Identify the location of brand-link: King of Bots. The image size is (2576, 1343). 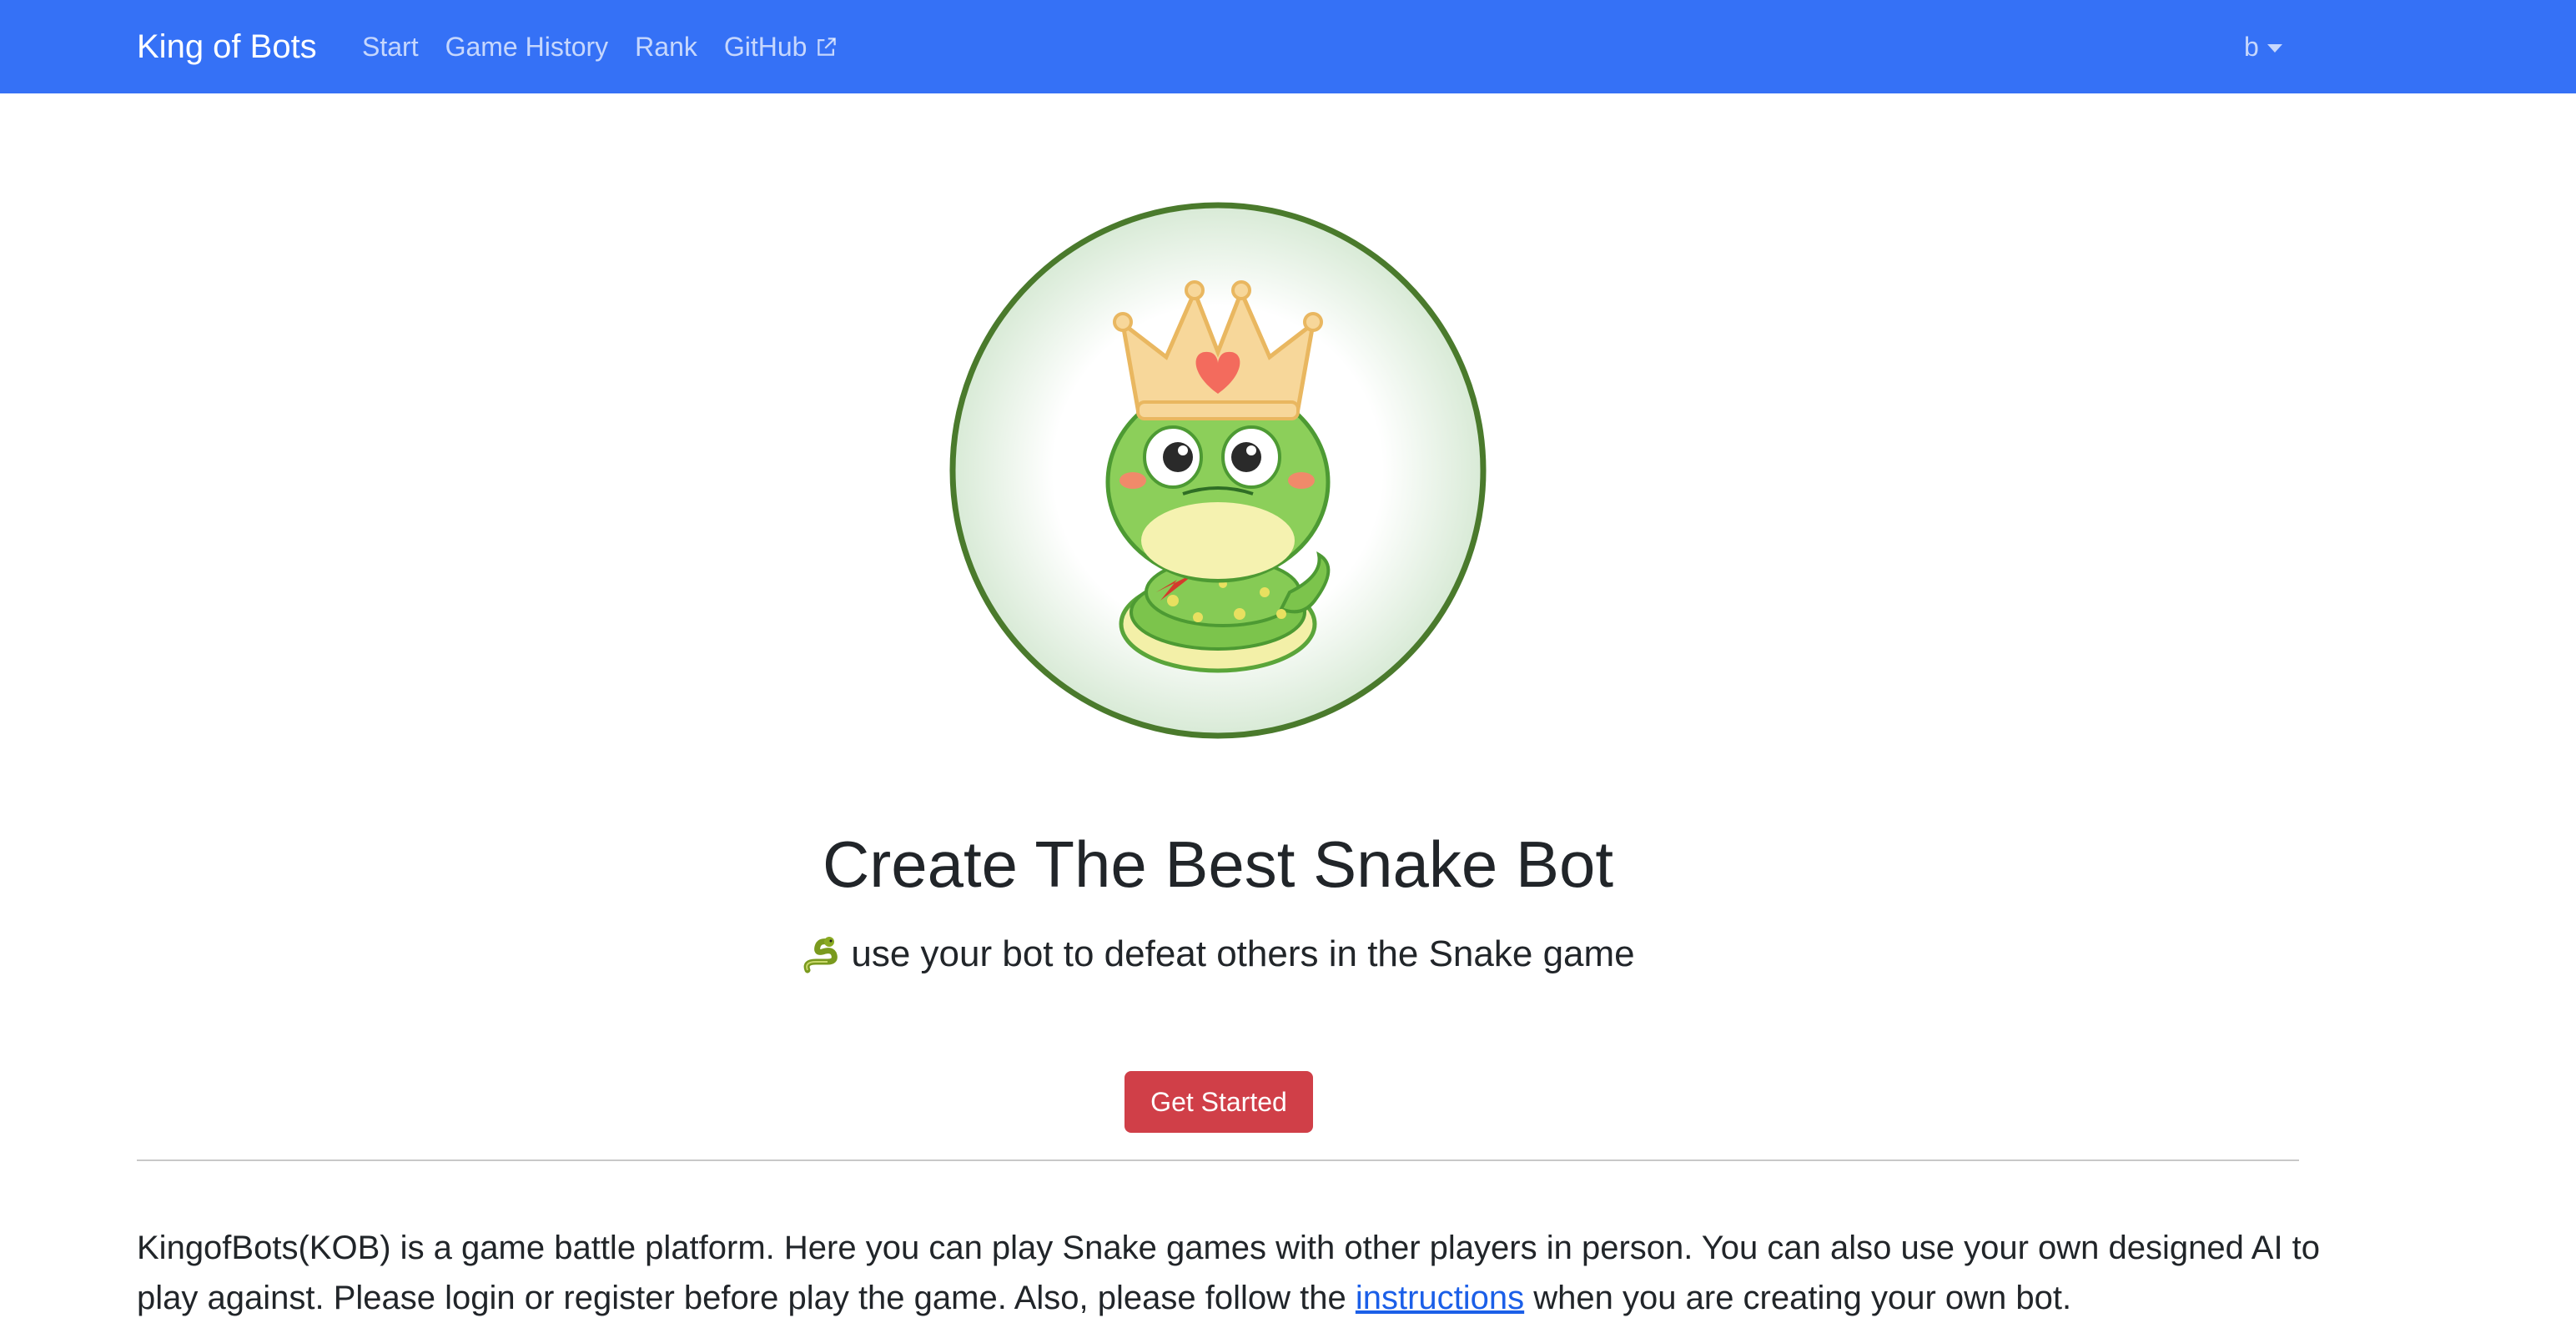
(227, 47).